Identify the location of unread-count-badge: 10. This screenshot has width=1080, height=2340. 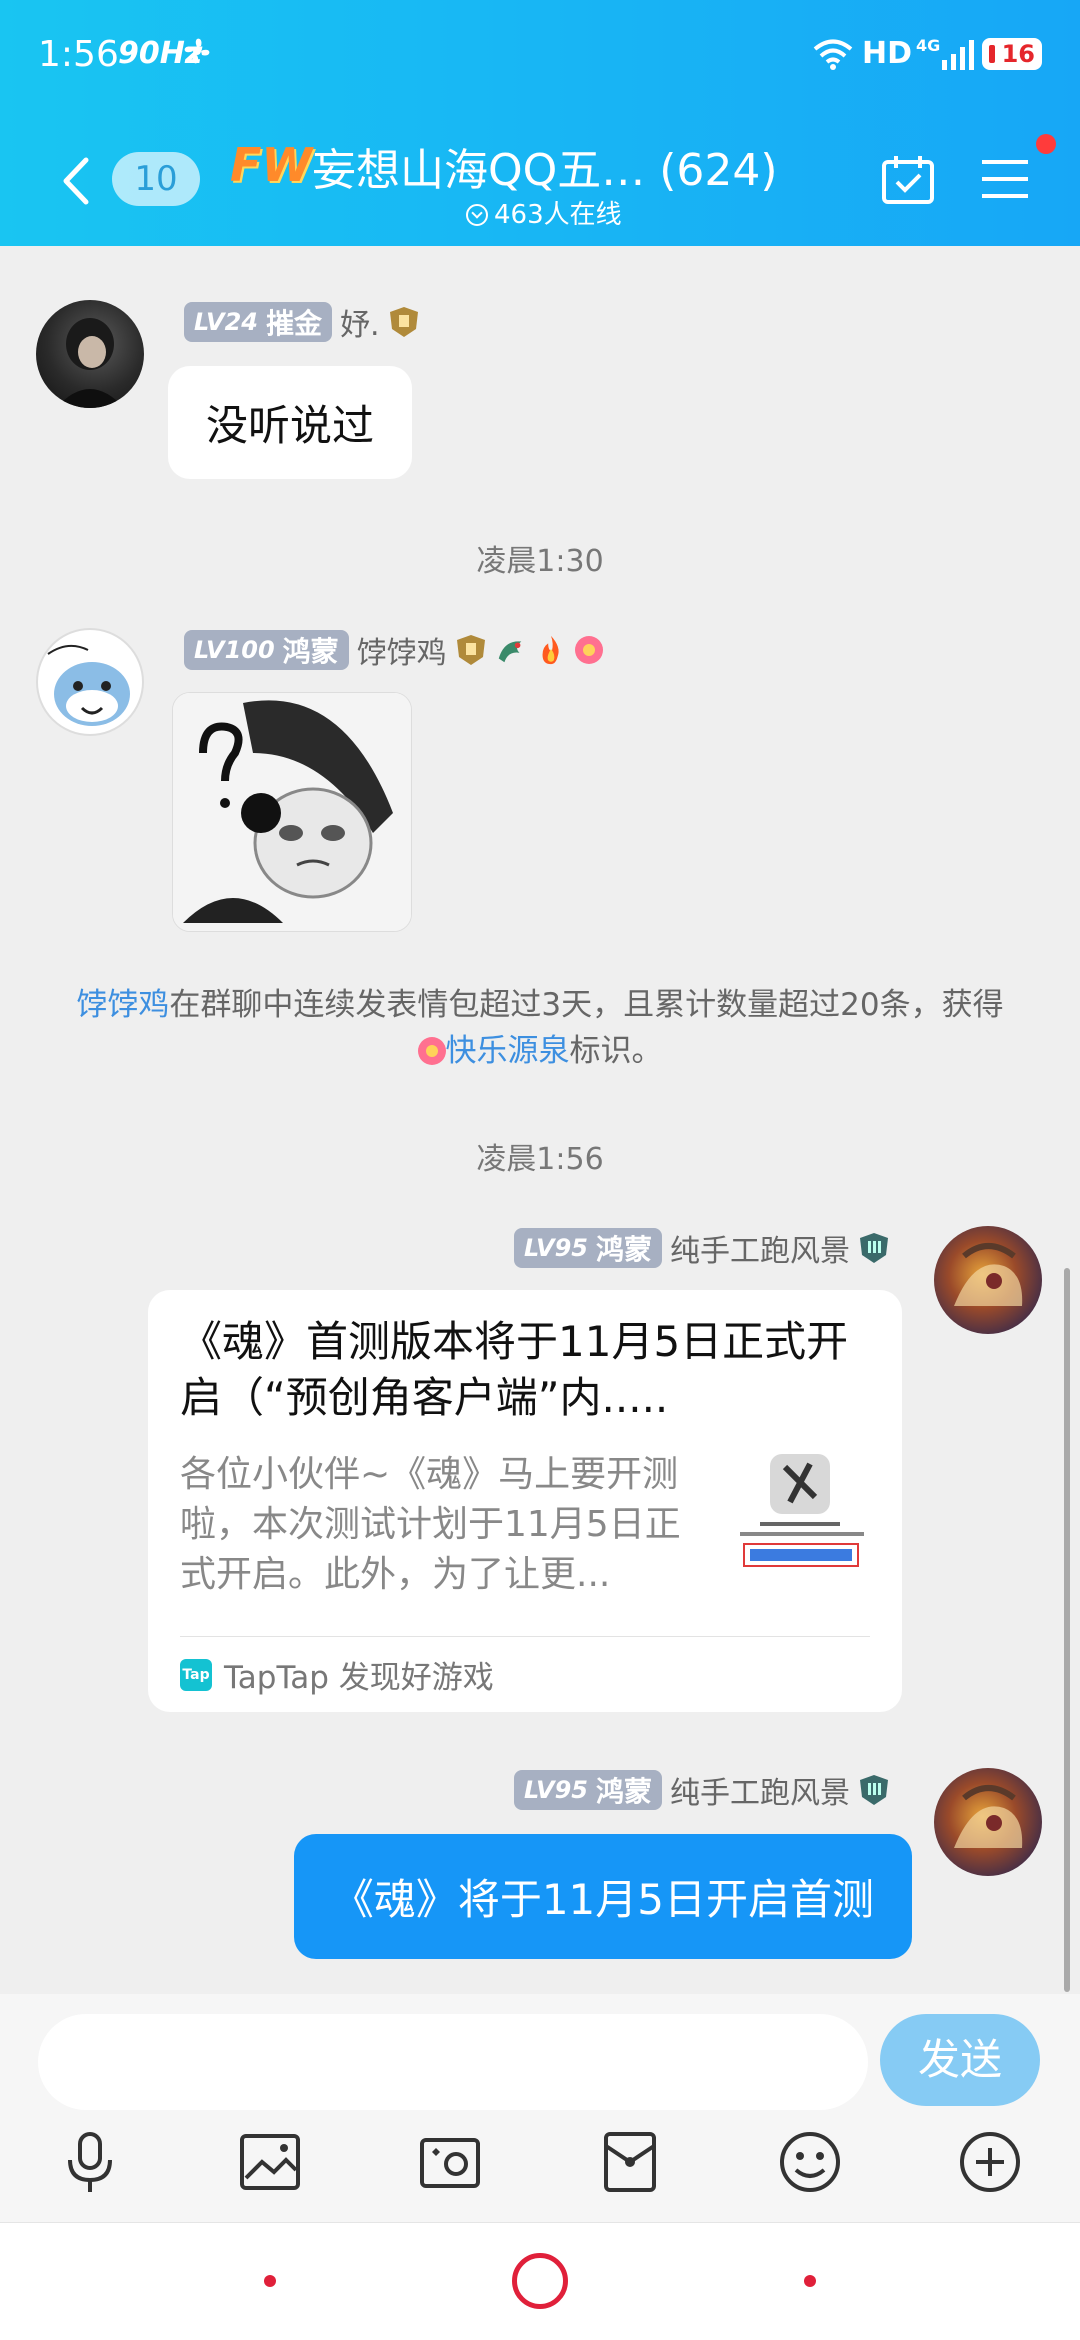
(156, 179).